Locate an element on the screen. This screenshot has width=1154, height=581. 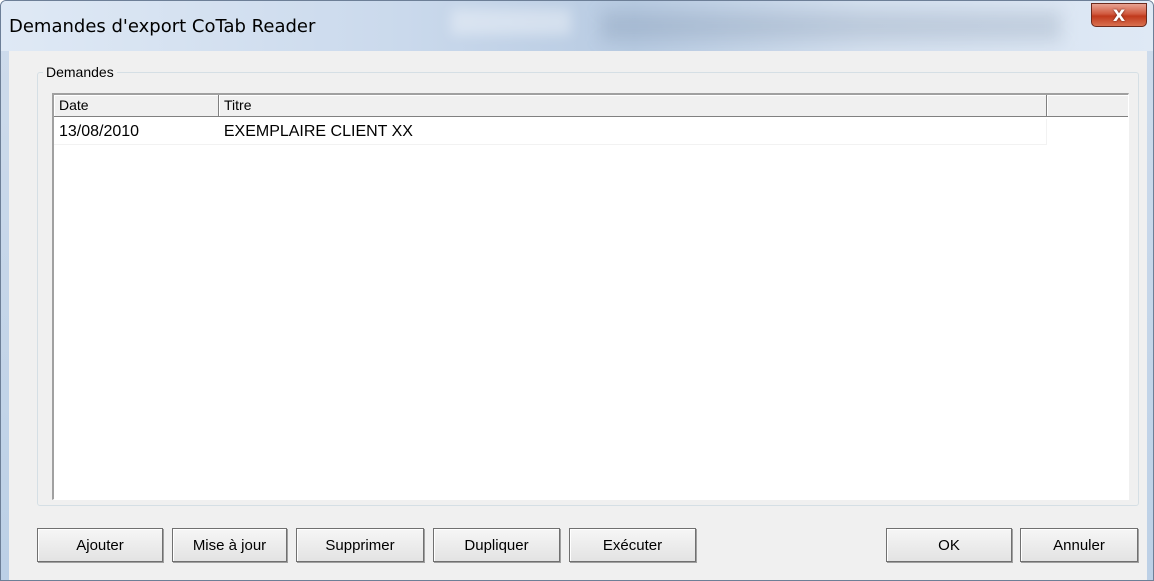
groupbox-label: Demandes is located at coordinates (80, 72).